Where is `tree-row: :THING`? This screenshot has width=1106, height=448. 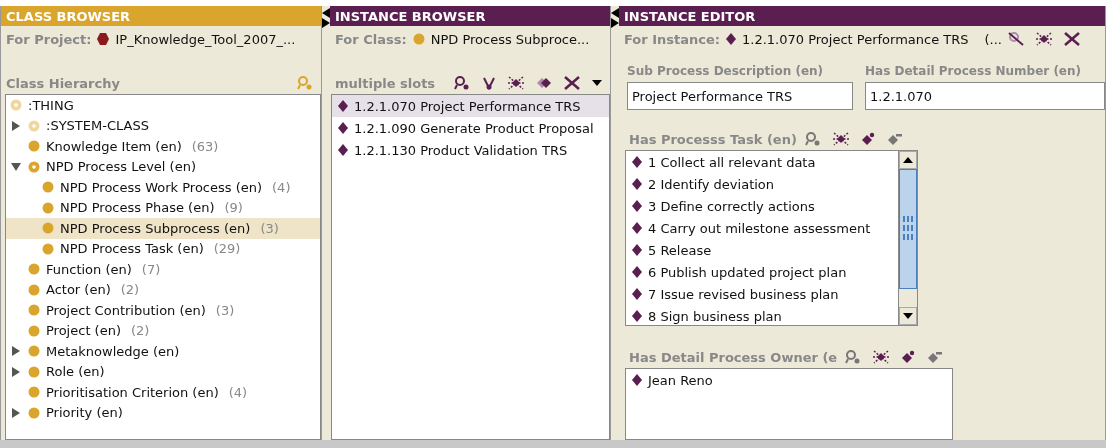
tree-row: :THING is located at coordinates (163, 105).